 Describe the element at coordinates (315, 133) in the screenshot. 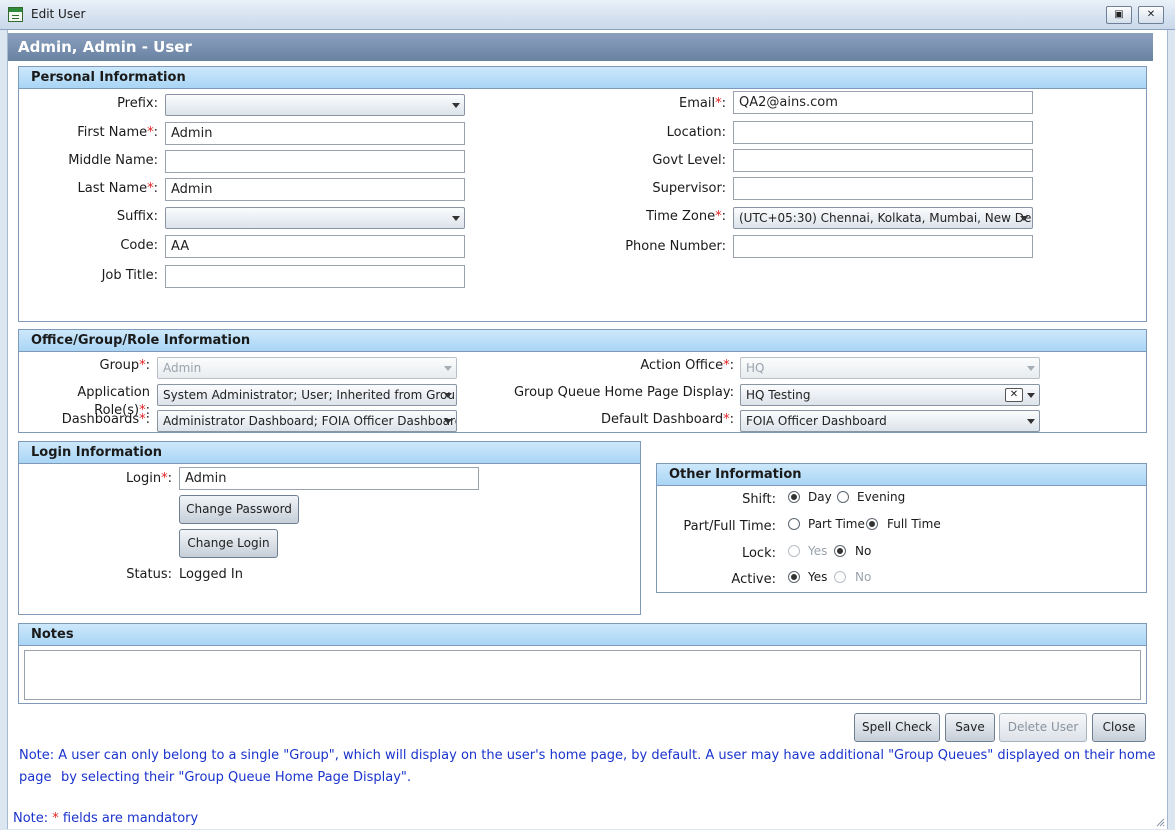

I see `first-name-input: Admin` at that location.